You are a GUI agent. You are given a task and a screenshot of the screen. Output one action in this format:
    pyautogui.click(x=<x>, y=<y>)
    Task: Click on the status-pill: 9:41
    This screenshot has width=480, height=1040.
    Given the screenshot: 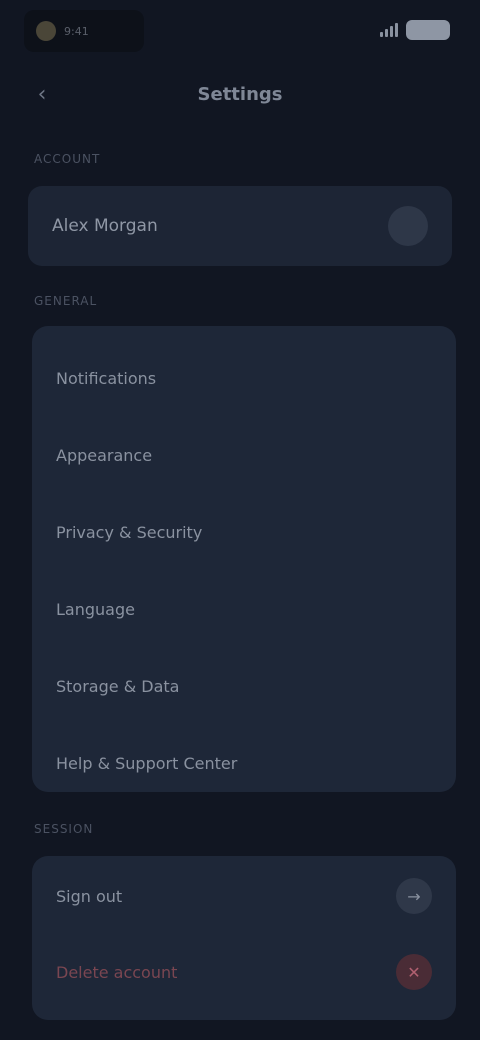 What is the action you would take?
    pyautogui.click(x=84, y=31)
    